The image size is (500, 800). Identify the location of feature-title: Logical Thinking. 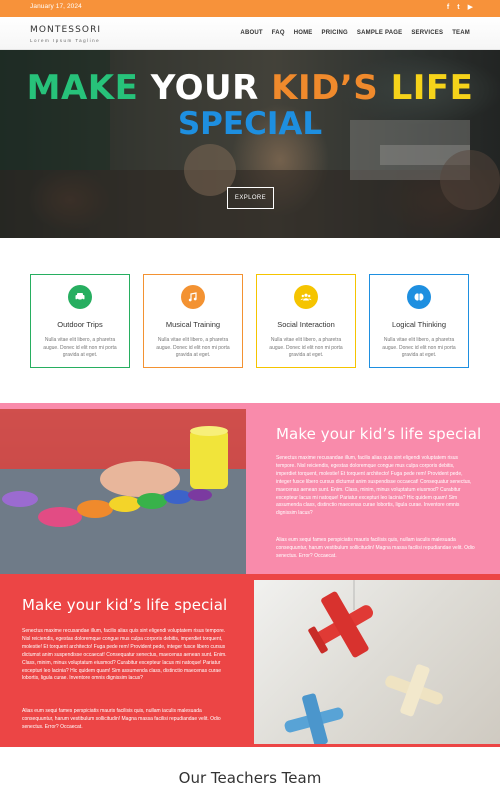
(419, 324).